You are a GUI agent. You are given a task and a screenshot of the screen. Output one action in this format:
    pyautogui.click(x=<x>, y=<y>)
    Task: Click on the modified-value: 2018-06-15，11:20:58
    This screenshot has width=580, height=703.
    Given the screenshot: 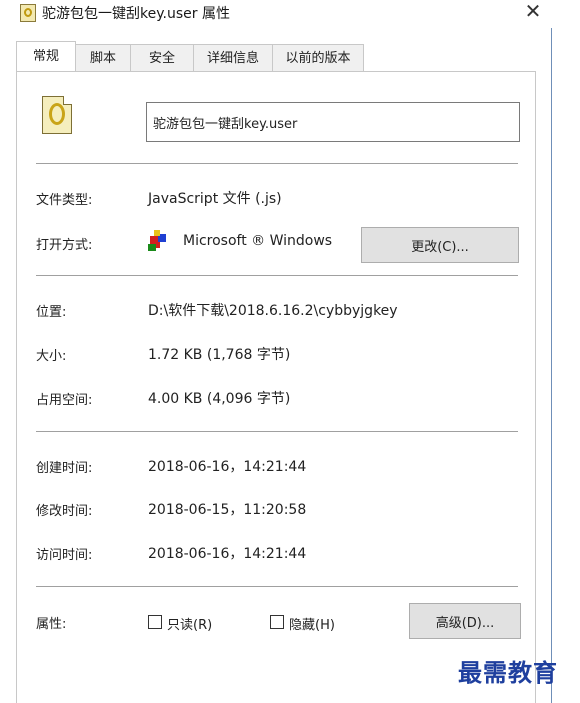 What is the action you would take?
    pyautogui.click(x=227, y=510)
    